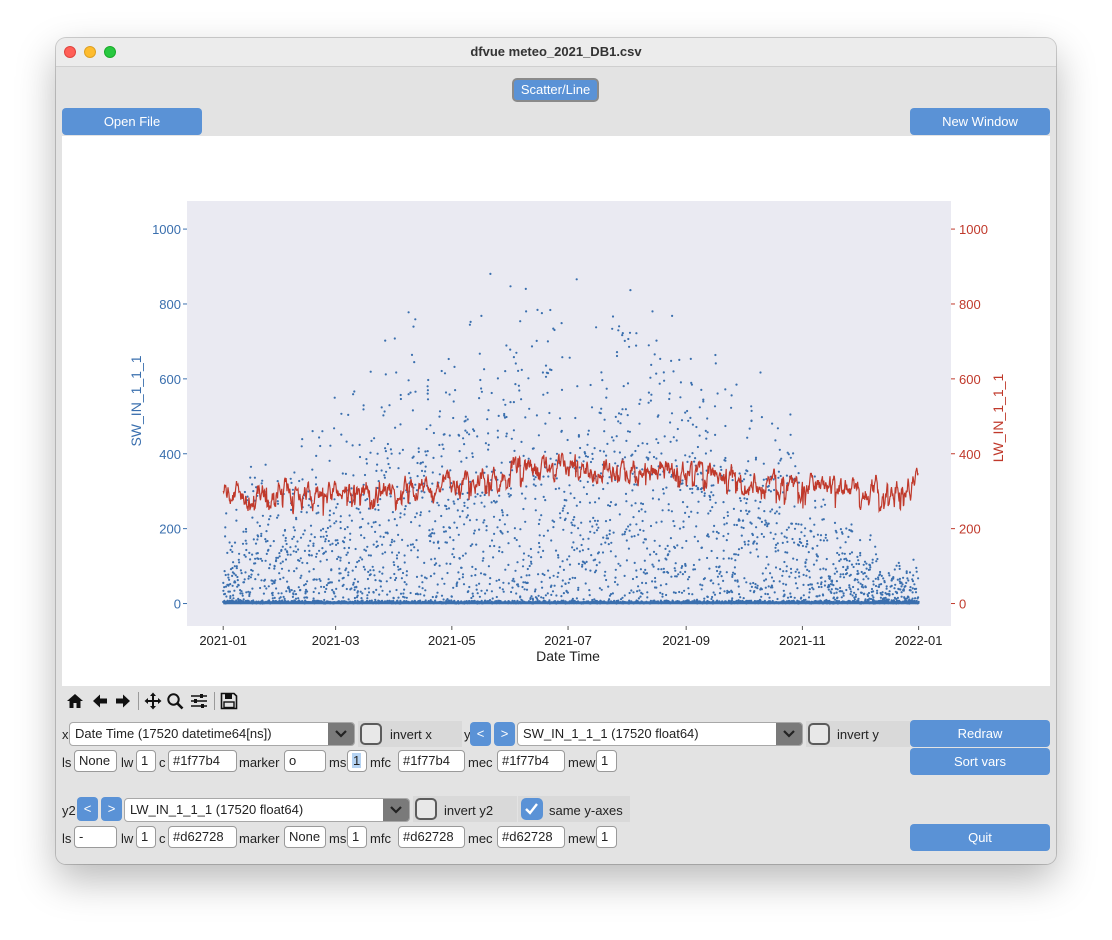  I want to click on zoom-icon, so click(175, 701).